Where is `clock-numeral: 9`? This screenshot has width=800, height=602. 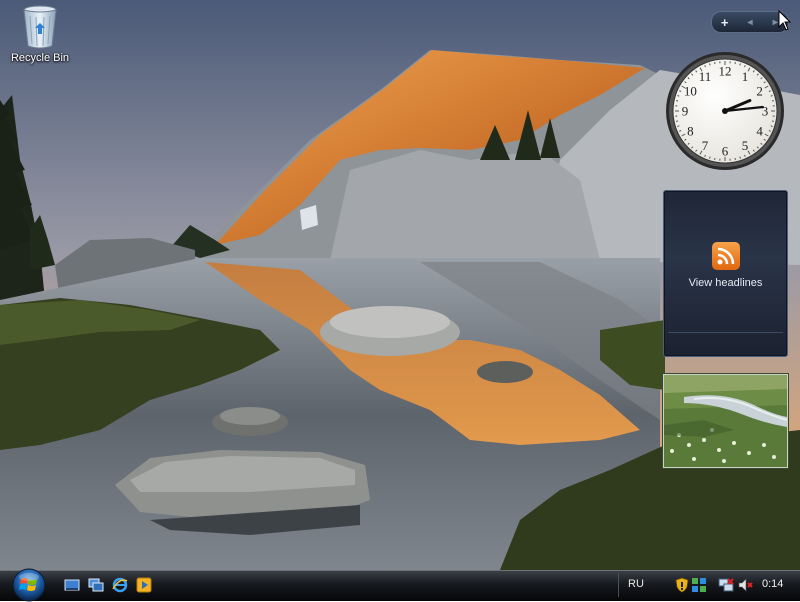
clock-numeral: 9 is located at coordinates (685, 111).